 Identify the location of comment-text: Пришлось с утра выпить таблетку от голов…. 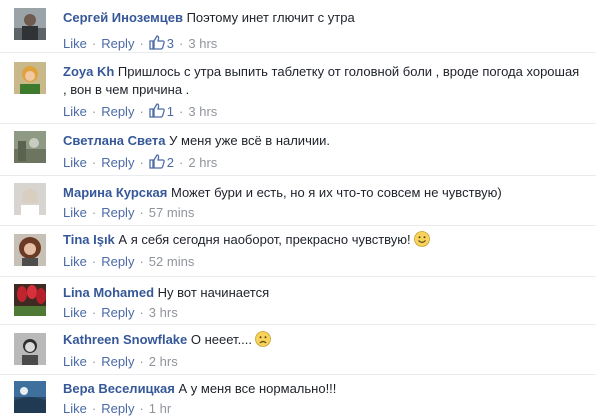
(321, 80).